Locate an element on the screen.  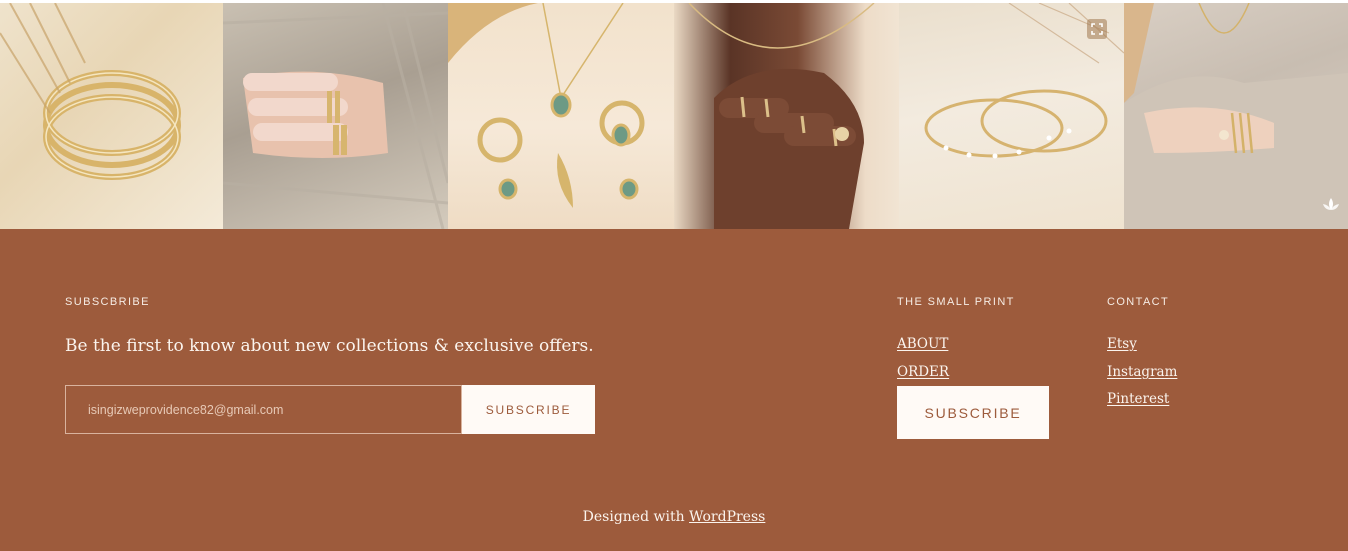
gallery-image-hand-rings is located at coordinates (786, 116).